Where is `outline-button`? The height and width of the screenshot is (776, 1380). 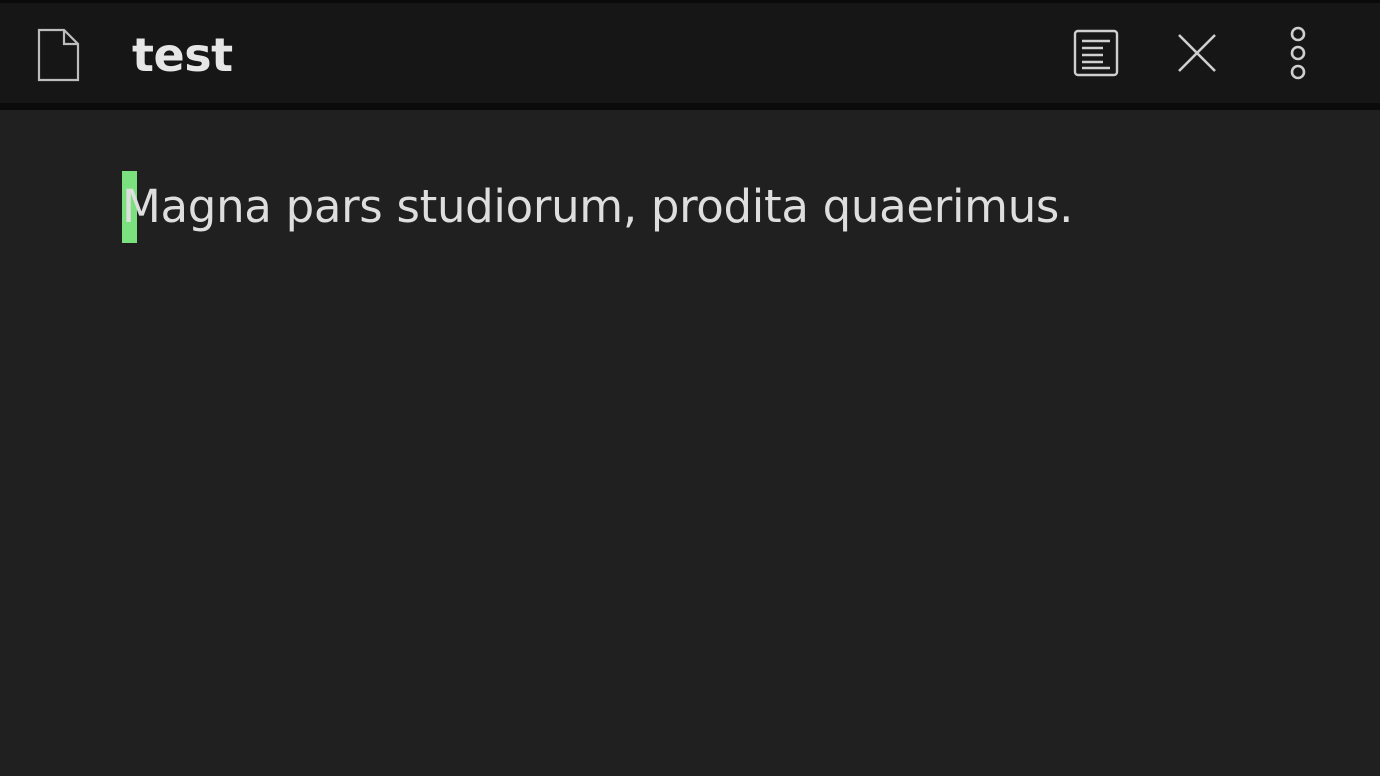 outline-button is located at coordinates (1096, 55).